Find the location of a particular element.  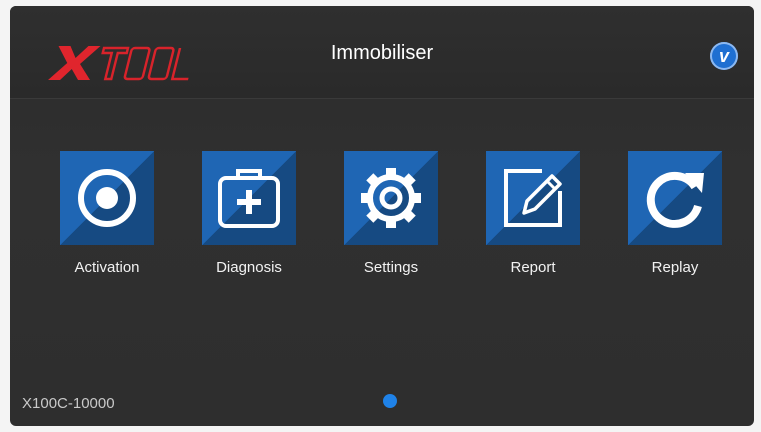

settings-icon is located at coordinates (391, 198).